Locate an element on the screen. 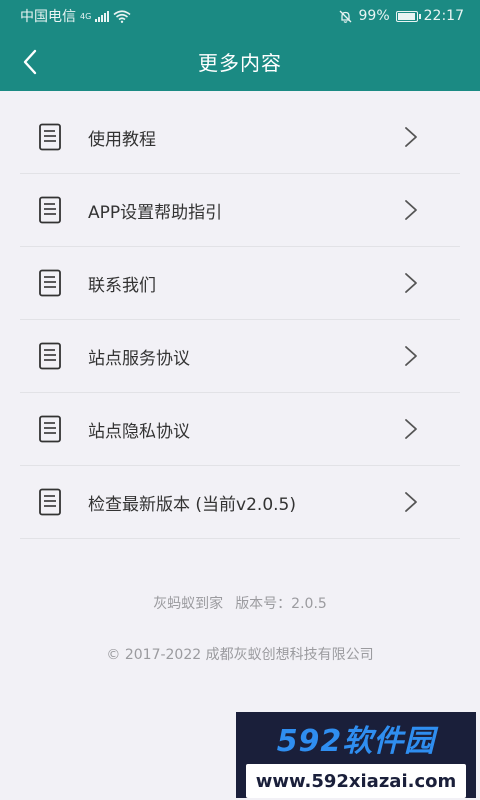 This screenshot has width=480, height=800. battery-level is located at coordinates (406, 16).